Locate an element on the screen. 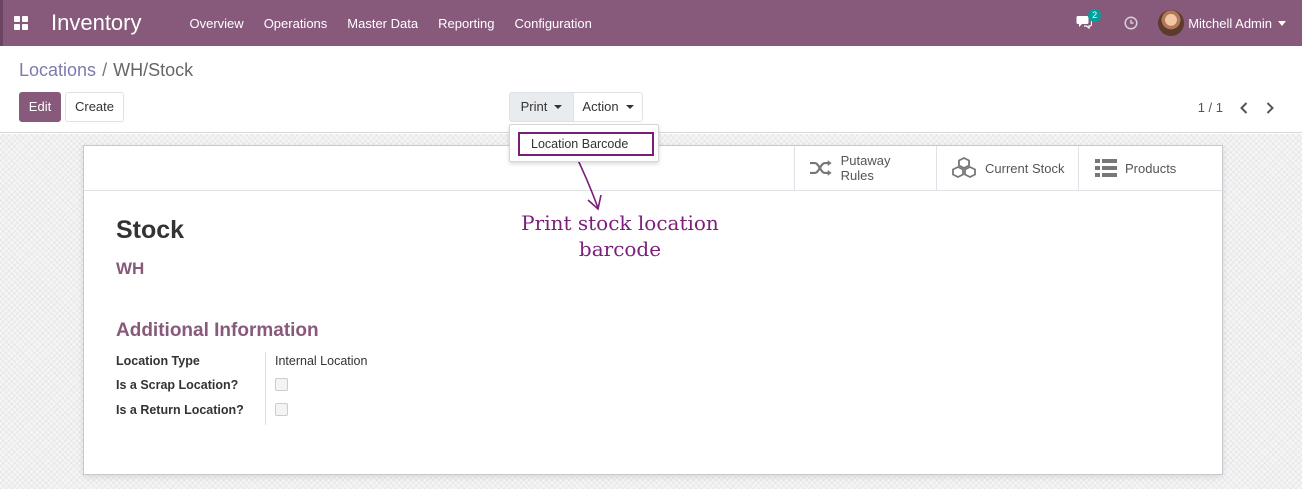  pager-value: 1 / 1 is located at coordinates (1210, 107).